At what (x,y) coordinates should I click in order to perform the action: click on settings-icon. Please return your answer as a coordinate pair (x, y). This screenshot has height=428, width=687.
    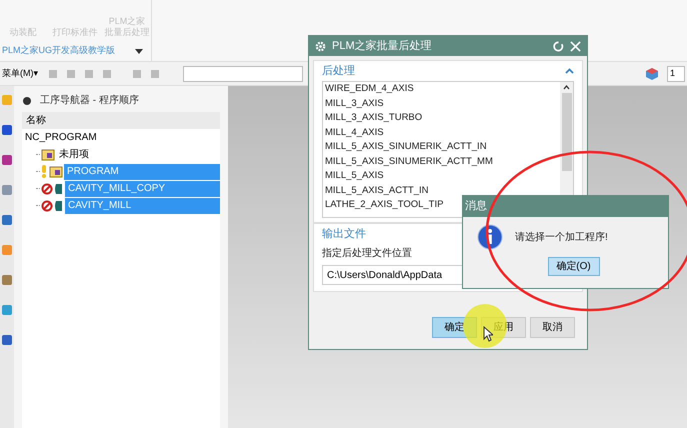
    Looking at the image, I should click on (320, 46).